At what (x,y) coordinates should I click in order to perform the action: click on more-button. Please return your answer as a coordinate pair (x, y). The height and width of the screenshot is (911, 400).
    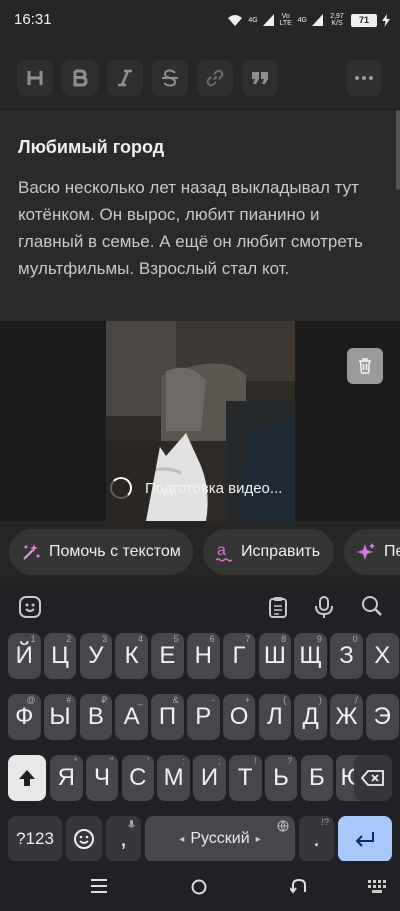
    Looking at the image, I should click on (364, 78).